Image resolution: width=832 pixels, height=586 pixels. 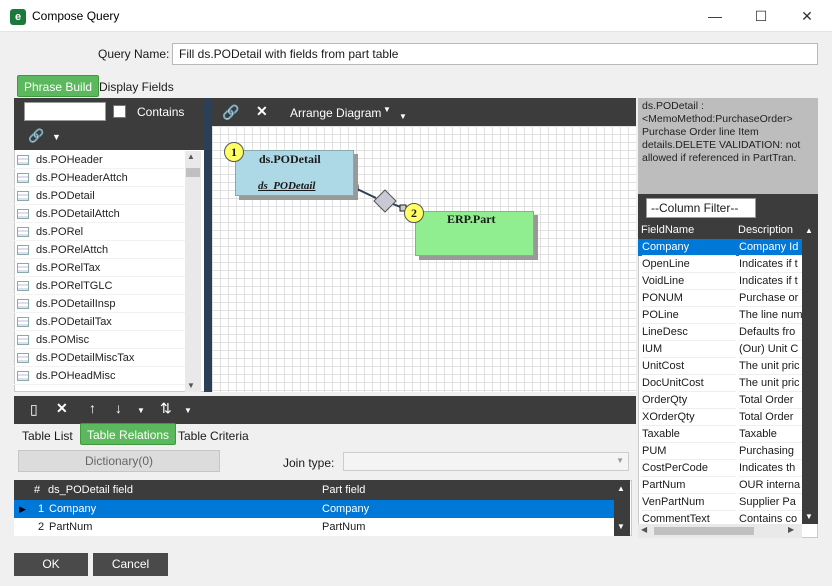 What do you see at coordinates (130, 564) in the screenshot?
I see `cancel-button: Cancel` at bounding box center [130, 564].